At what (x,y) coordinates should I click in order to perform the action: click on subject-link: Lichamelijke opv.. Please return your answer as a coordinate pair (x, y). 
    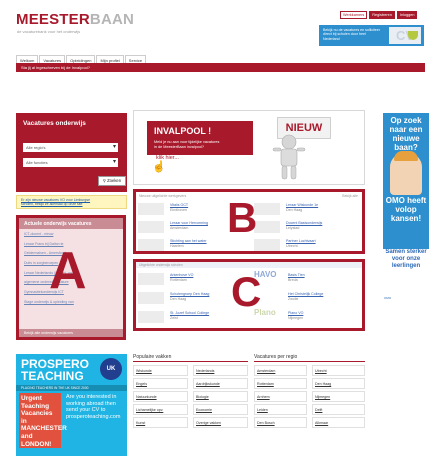
    Looking at the image, I should click on (160, 409).